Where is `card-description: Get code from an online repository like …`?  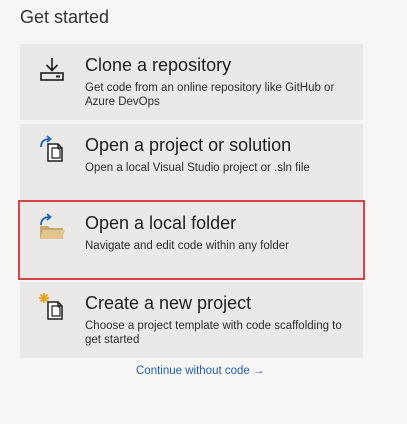 card-description: Get code from an online repository like … is located at coordinates (210, 95).